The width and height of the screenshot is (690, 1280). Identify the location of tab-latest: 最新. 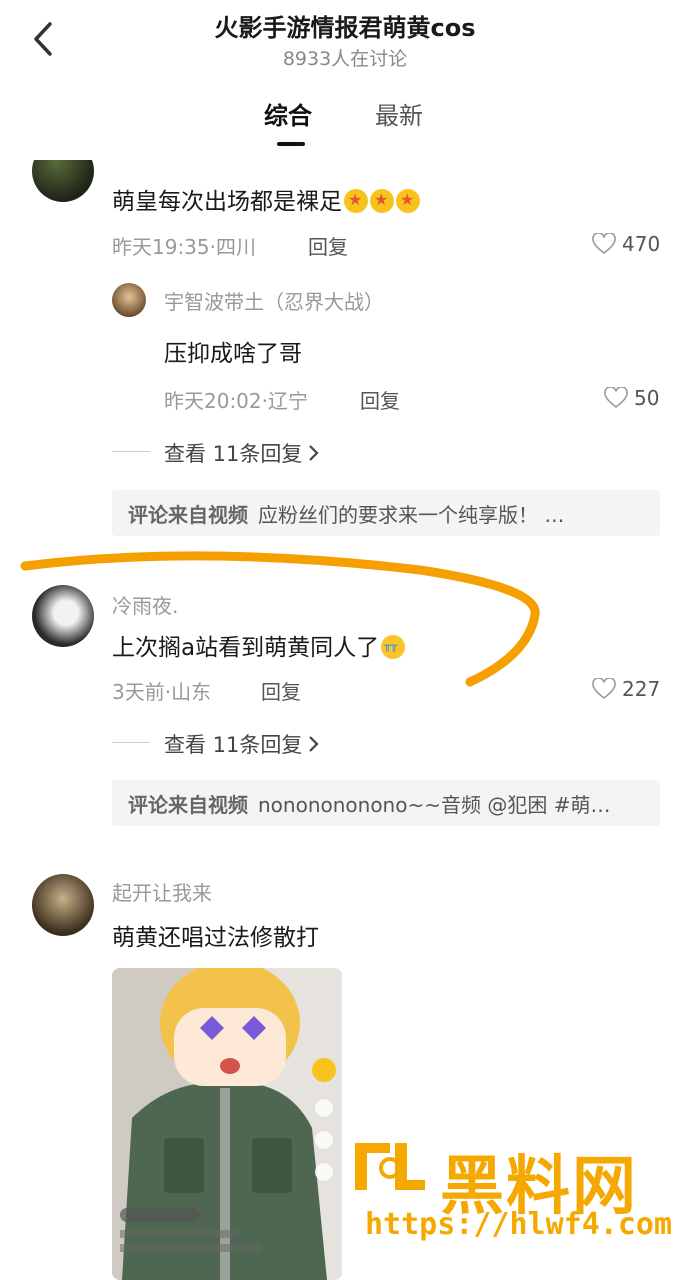
(399, 113).